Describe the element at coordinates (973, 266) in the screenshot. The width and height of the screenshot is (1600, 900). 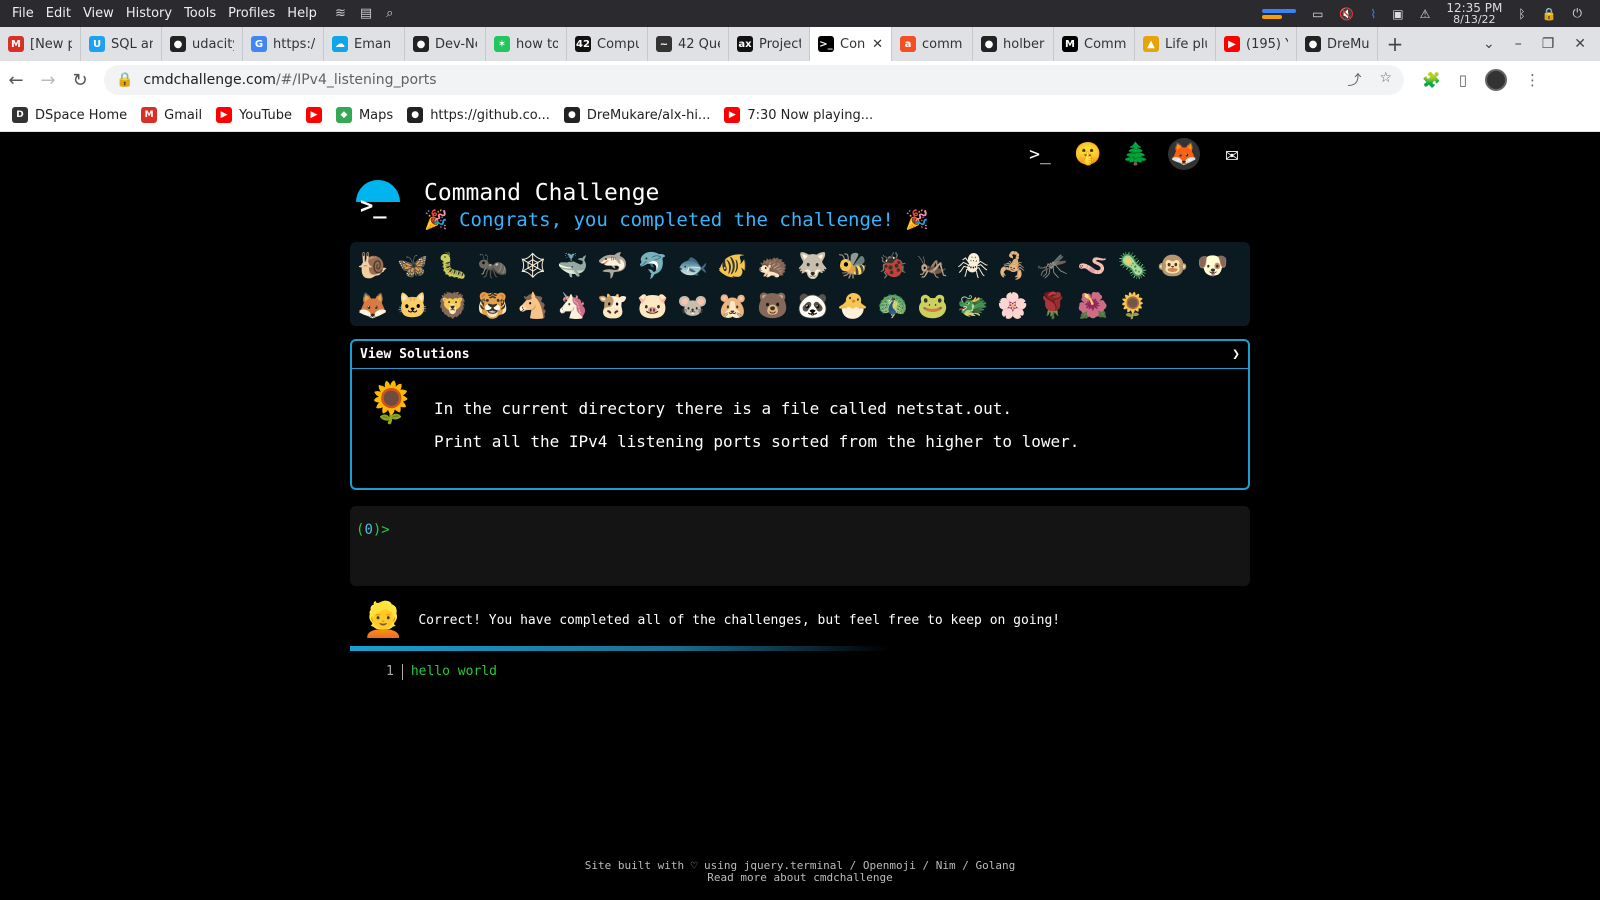
I see `challenge-badge-icon: 🕷` at that location.